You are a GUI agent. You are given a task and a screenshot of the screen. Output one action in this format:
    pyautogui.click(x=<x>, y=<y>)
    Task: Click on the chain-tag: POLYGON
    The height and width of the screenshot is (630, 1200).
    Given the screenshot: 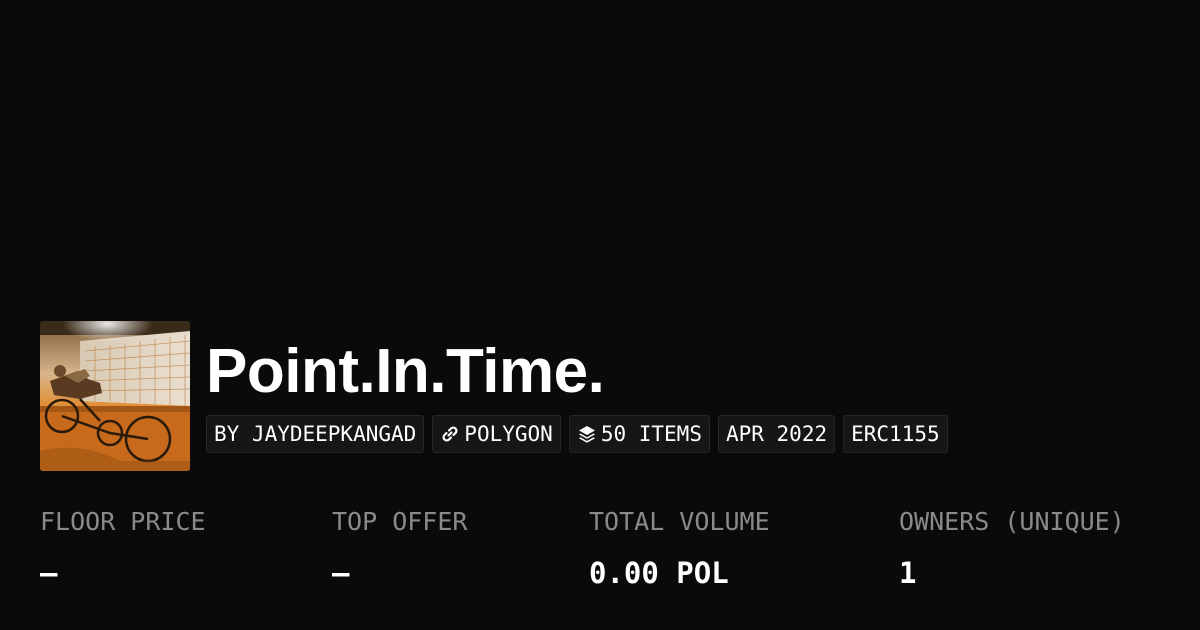 What is the action you would take?
    pyautogui.click(x=496, y=434)
    